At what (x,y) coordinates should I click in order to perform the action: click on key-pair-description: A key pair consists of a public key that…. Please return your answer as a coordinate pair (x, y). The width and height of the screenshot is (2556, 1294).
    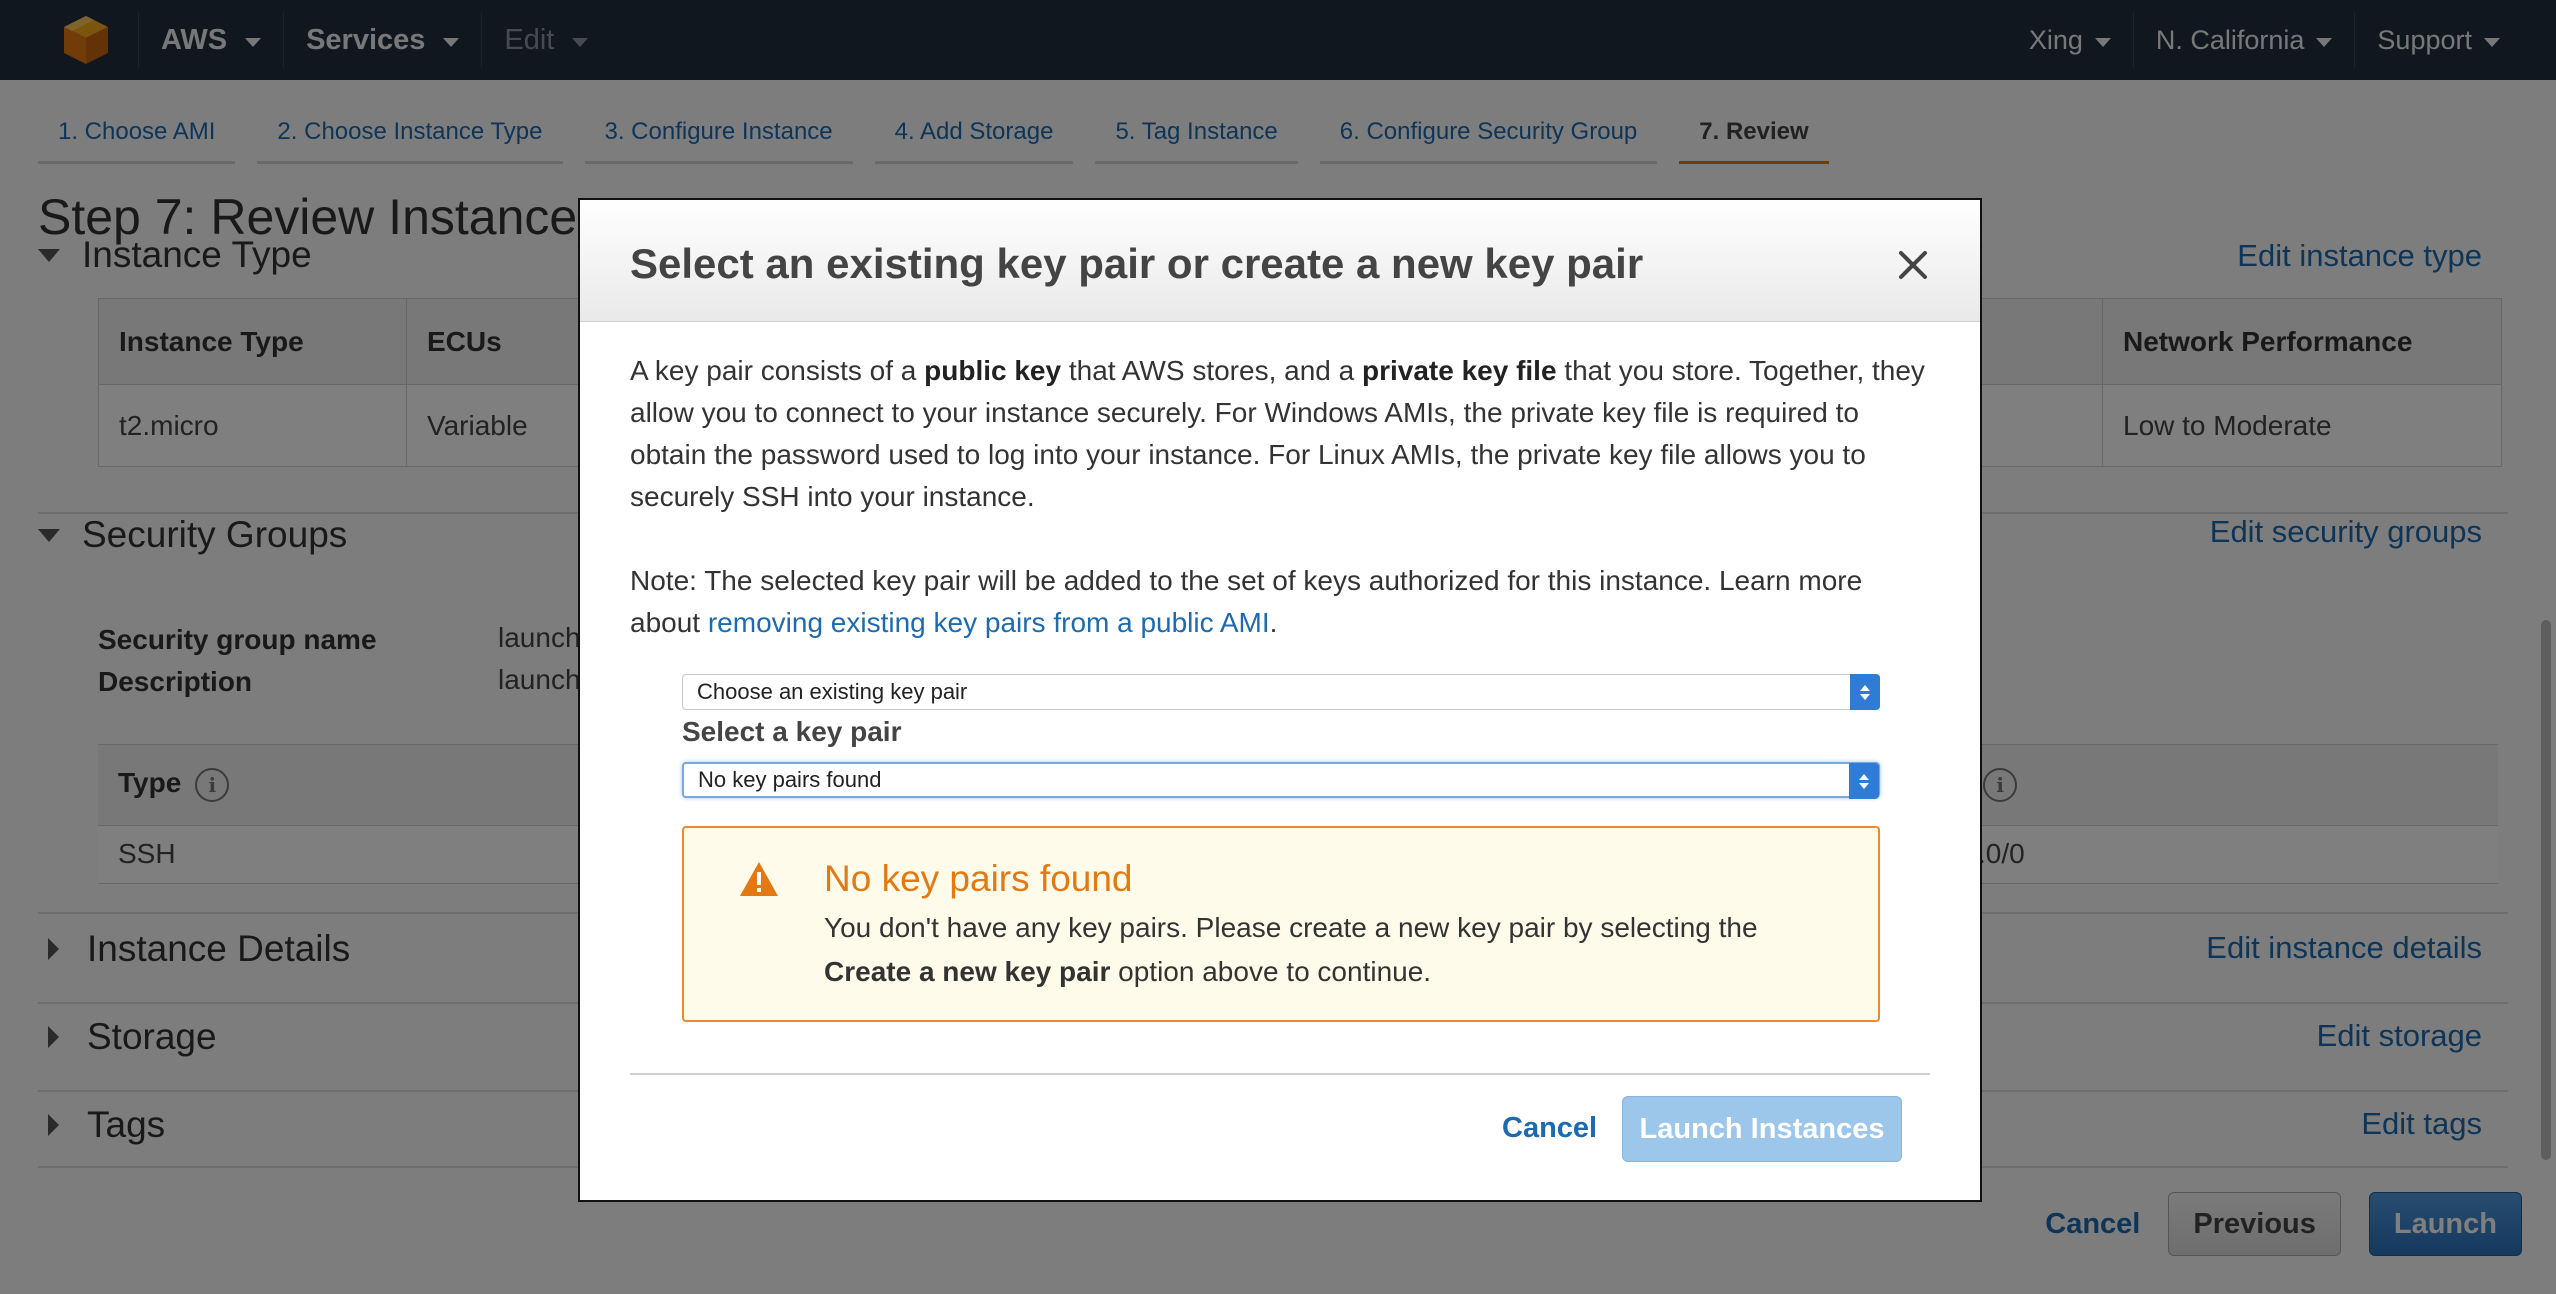
    Looking at the image, I should click on (1283, 434).